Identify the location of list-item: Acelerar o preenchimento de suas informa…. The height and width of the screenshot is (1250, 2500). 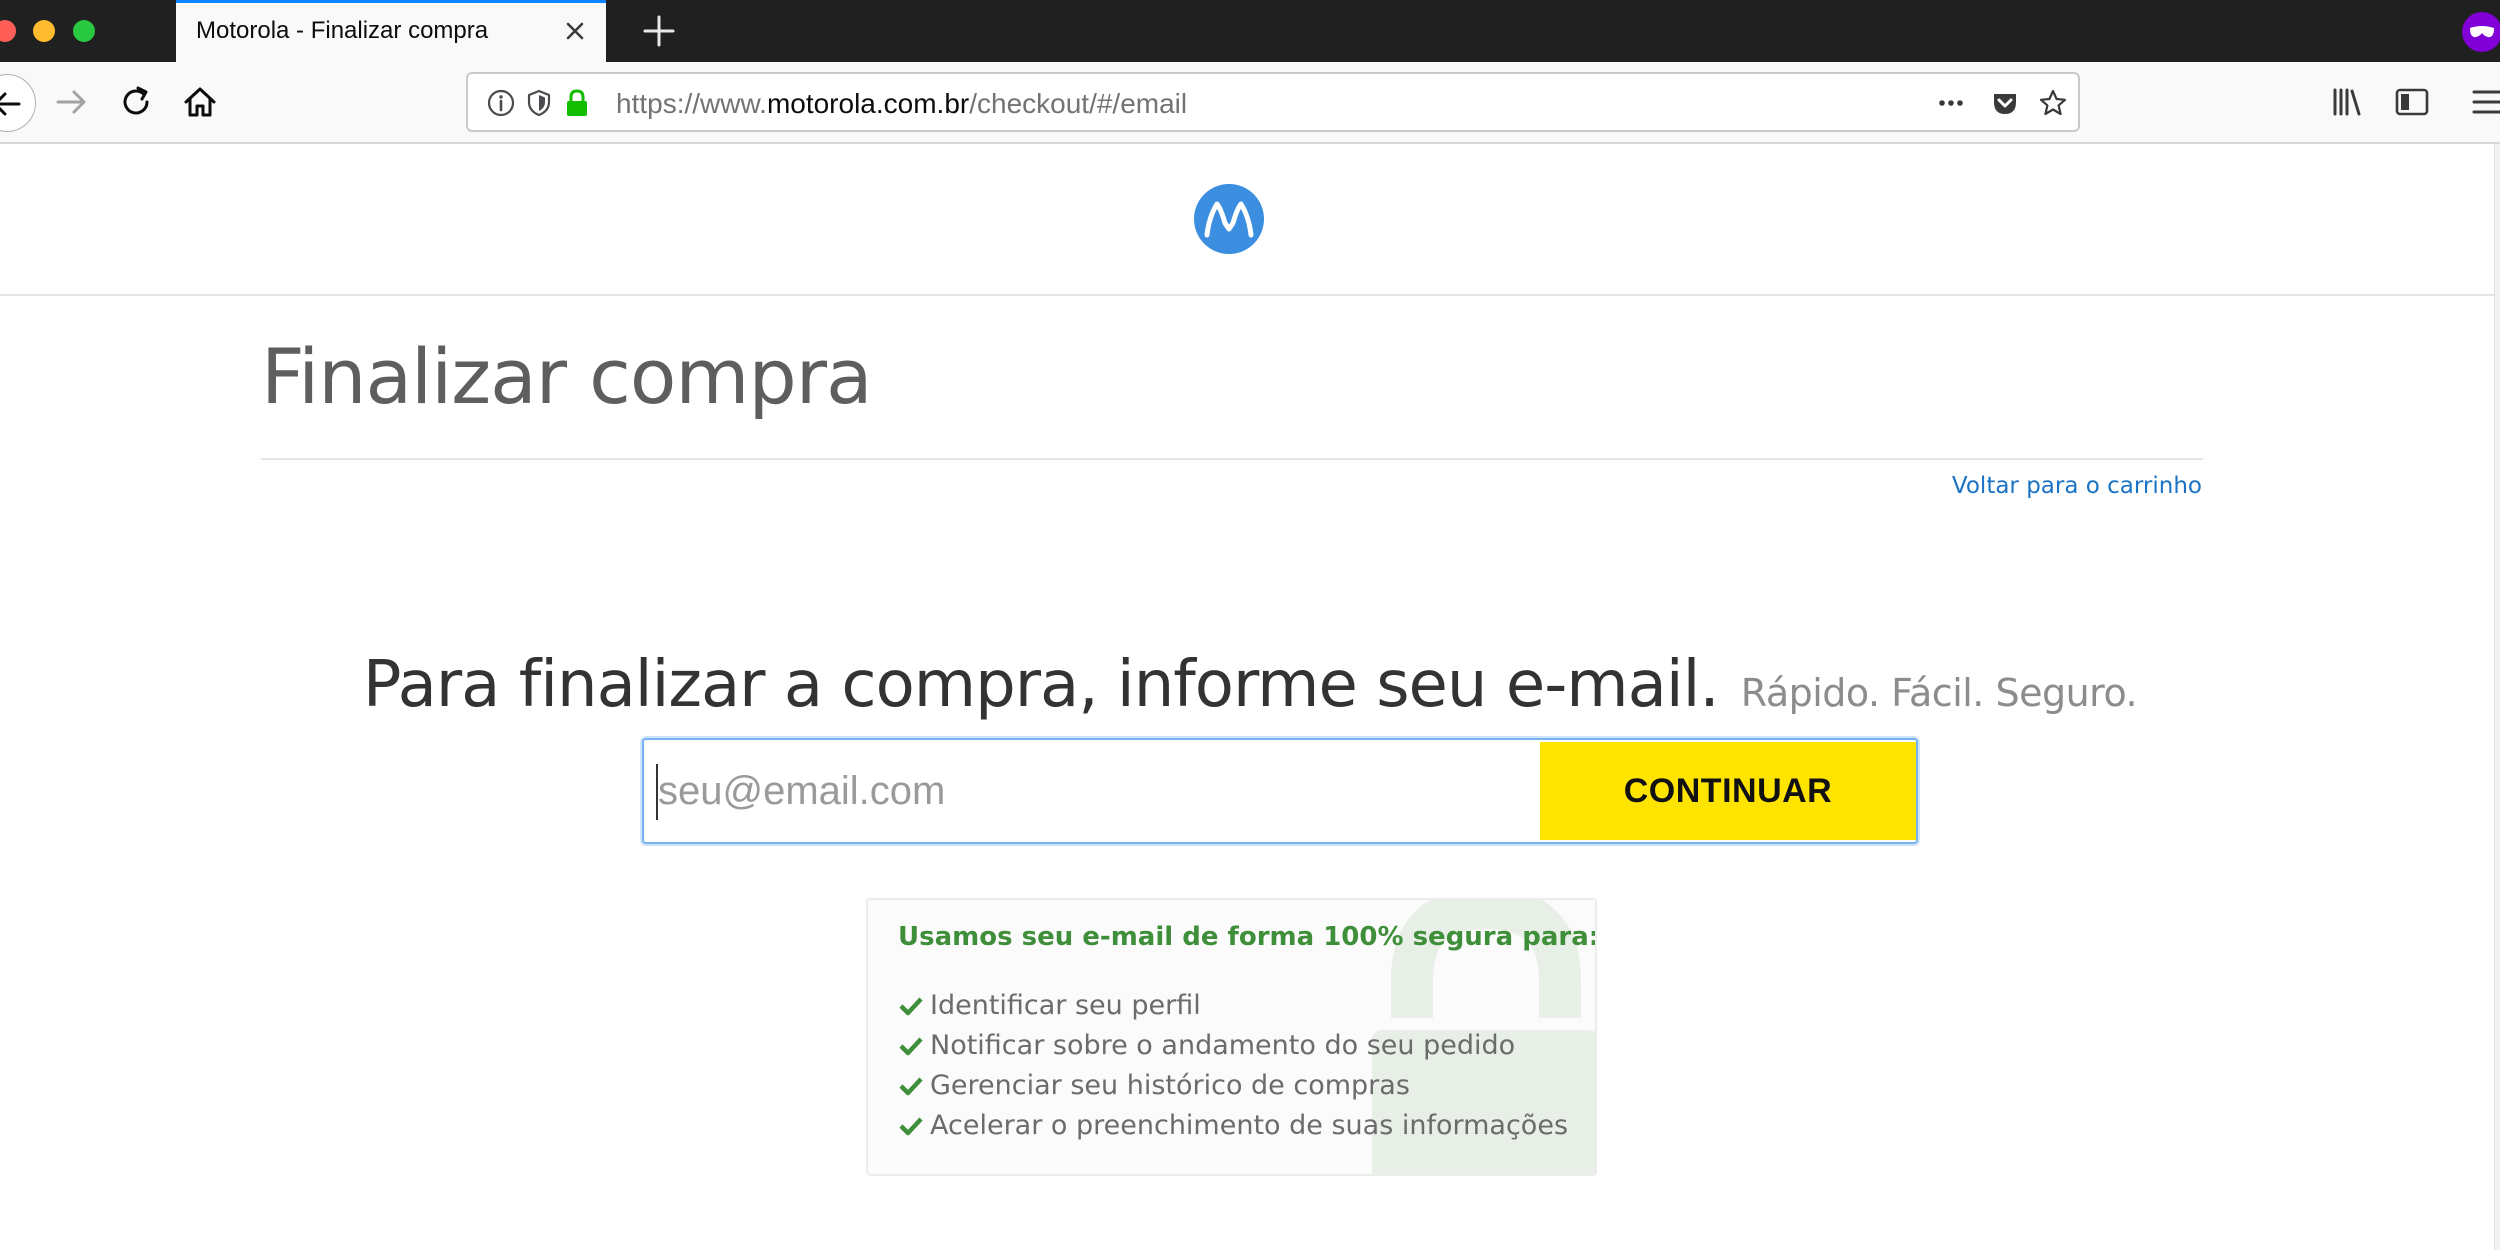
(1233, 1126).